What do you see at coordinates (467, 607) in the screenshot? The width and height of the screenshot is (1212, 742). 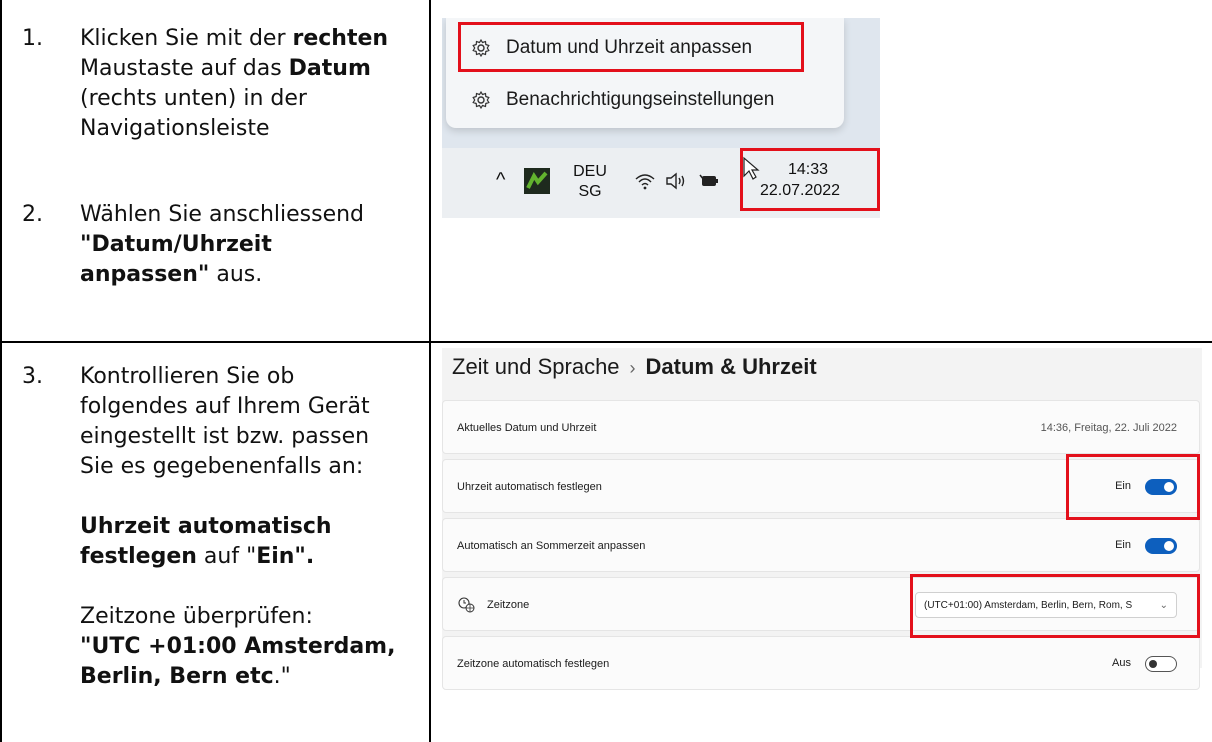 I see `clock-globe-icon` at bounding box center [467, 607].